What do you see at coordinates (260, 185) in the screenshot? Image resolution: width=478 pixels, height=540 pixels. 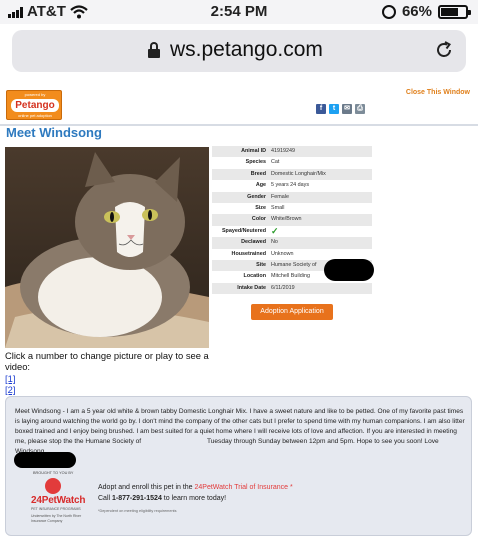 I see `detail-label: Age` at bounding box center [260, 185].